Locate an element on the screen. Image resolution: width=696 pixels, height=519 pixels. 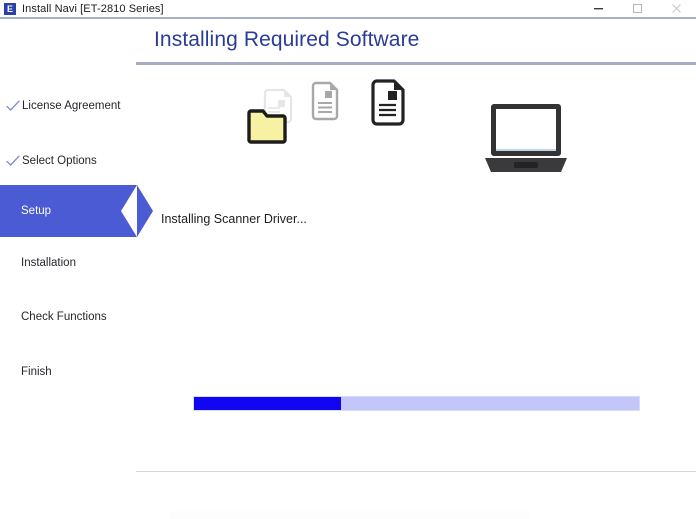
setup-banner-arrow is located at coordinates (145, 211).